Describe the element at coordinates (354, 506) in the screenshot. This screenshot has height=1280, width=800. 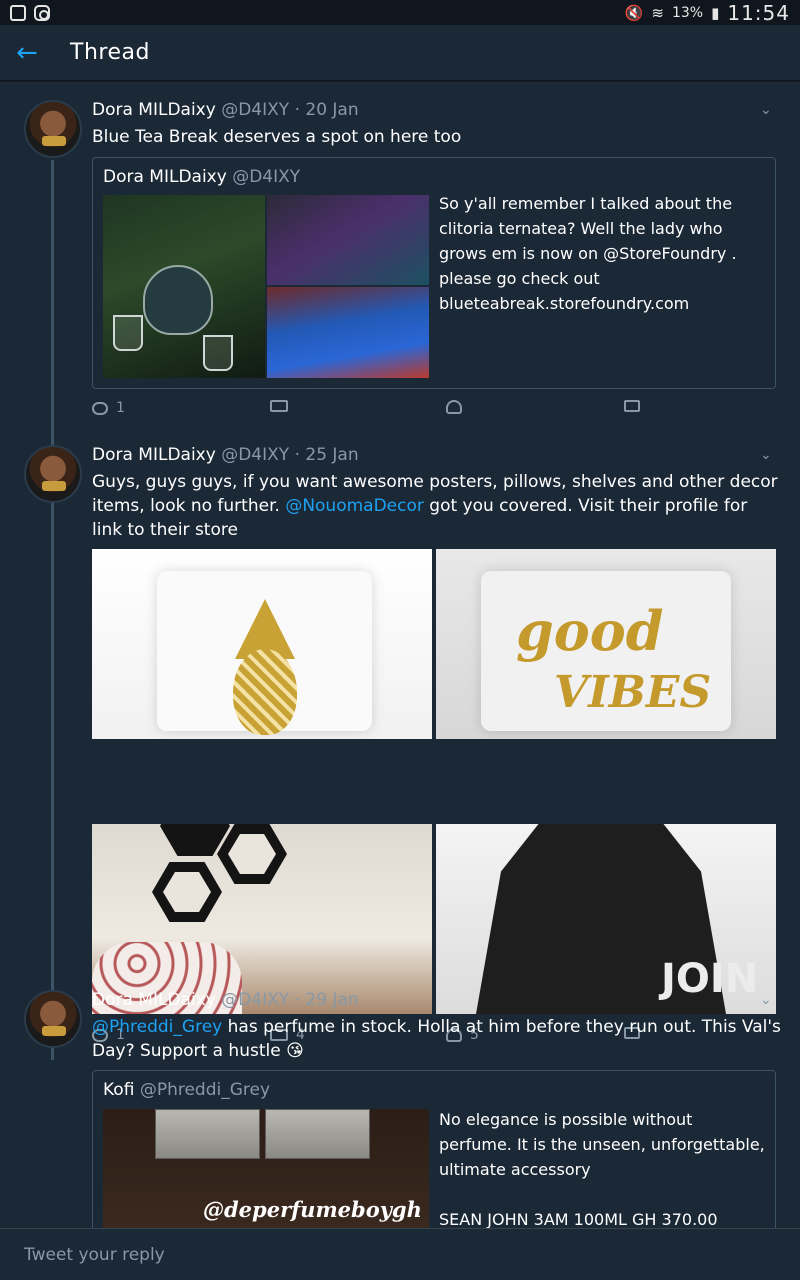
I see `mention-link: @NouomaDecor` at that location.